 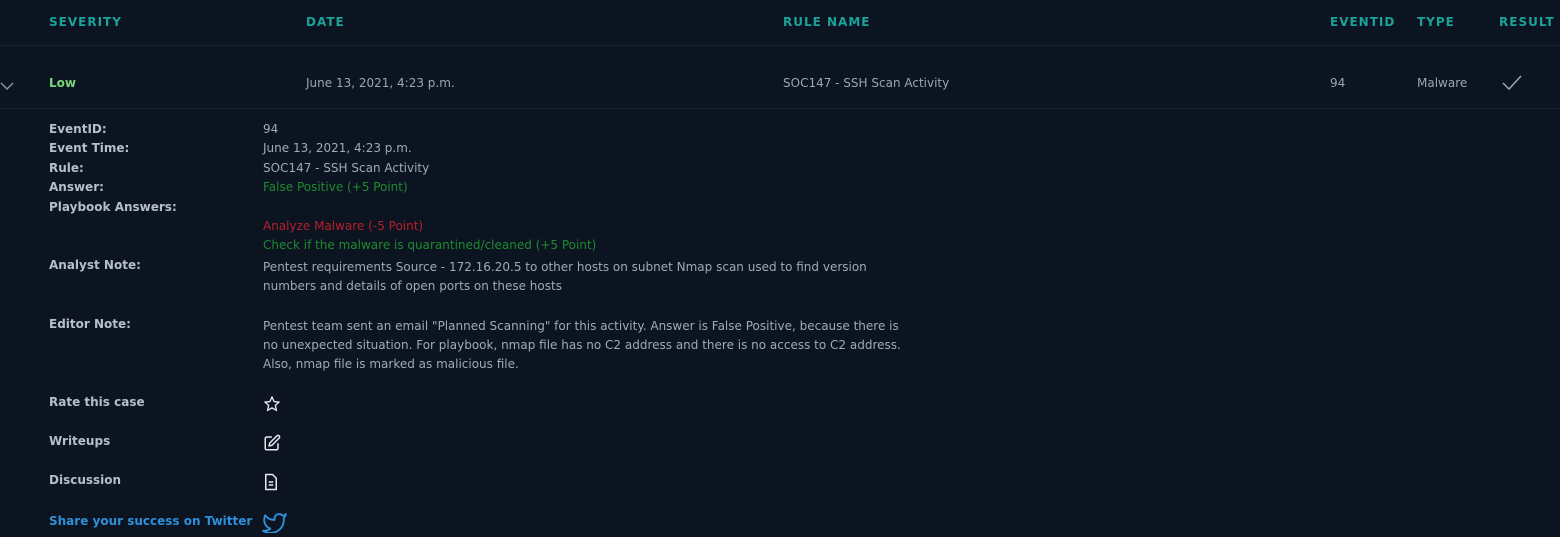 I want to click on playbook-answer-item: Analyze Malware (-5 Point), so click(x=343, y=226).